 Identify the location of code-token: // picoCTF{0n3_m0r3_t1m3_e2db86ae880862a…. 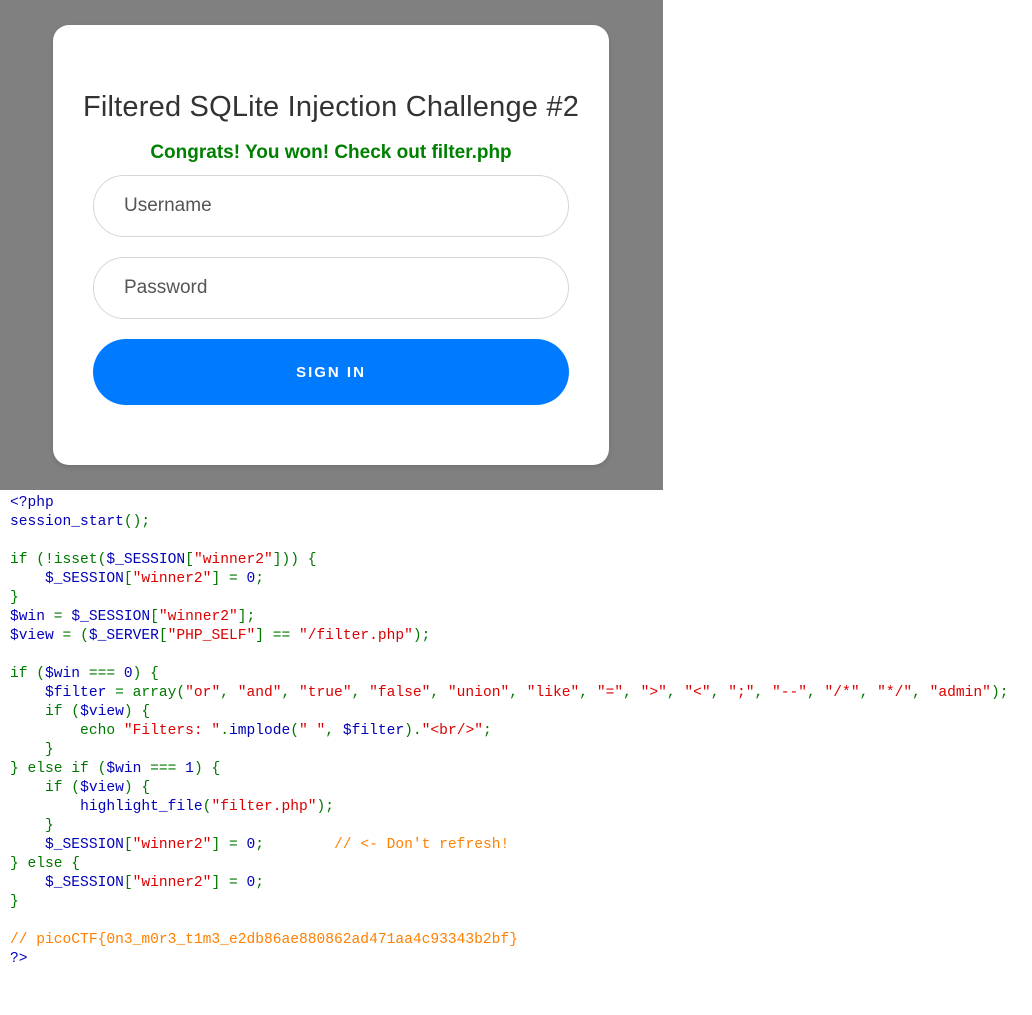
(264, 940).